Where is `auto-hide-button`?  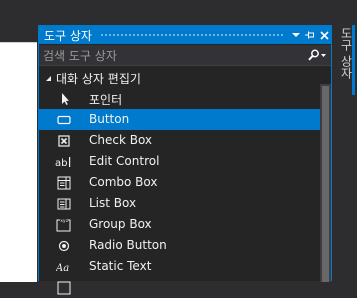
auto-hide-button is located at coordinates (310, 35).